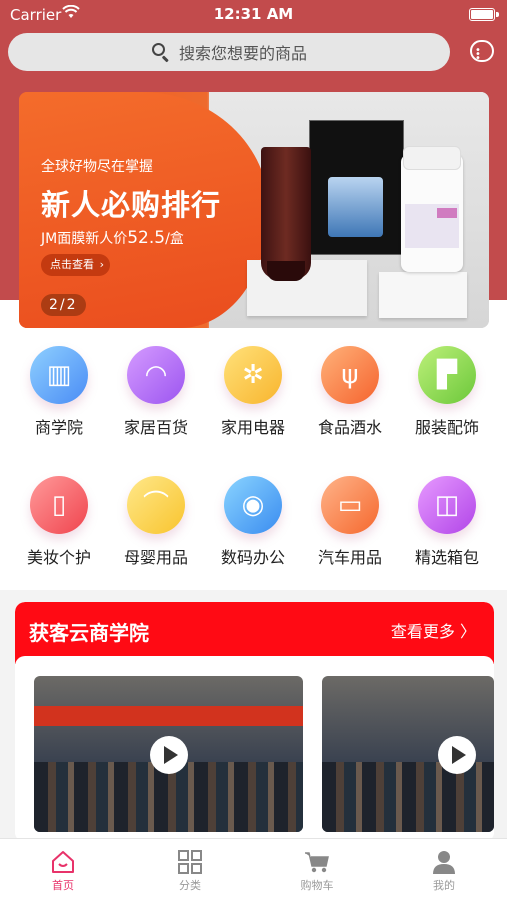 The width and height of the screenshot is (507, 900). I want to click on lamp-icon-glyph: ◠, so click(156, 375).